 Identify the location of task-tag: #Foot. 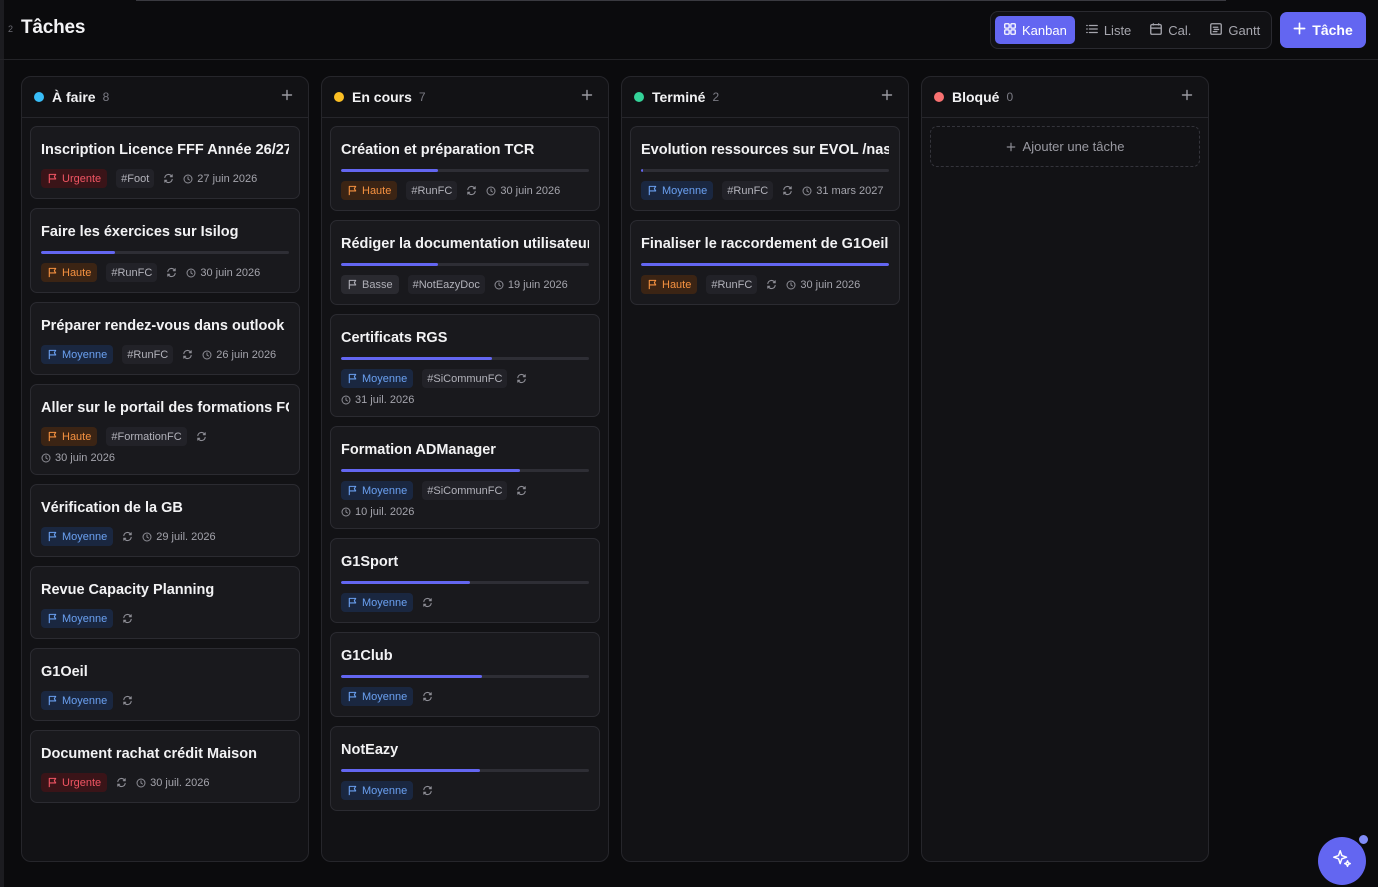
(135, 178).